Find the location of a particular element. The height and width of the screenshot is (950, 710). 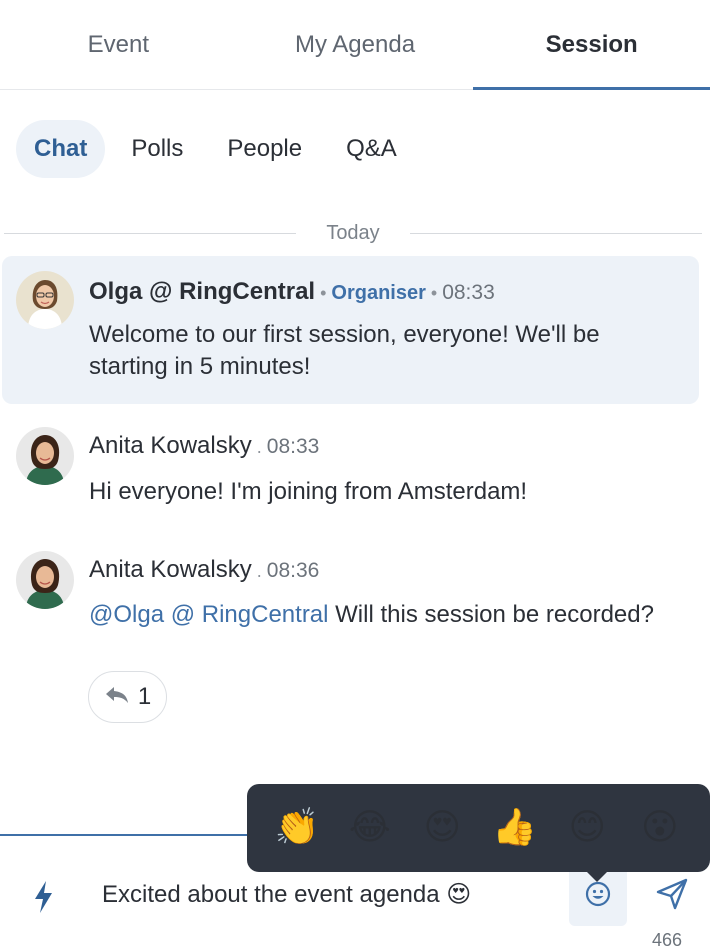

tab-event: Event is located at coordinates (118, 44).